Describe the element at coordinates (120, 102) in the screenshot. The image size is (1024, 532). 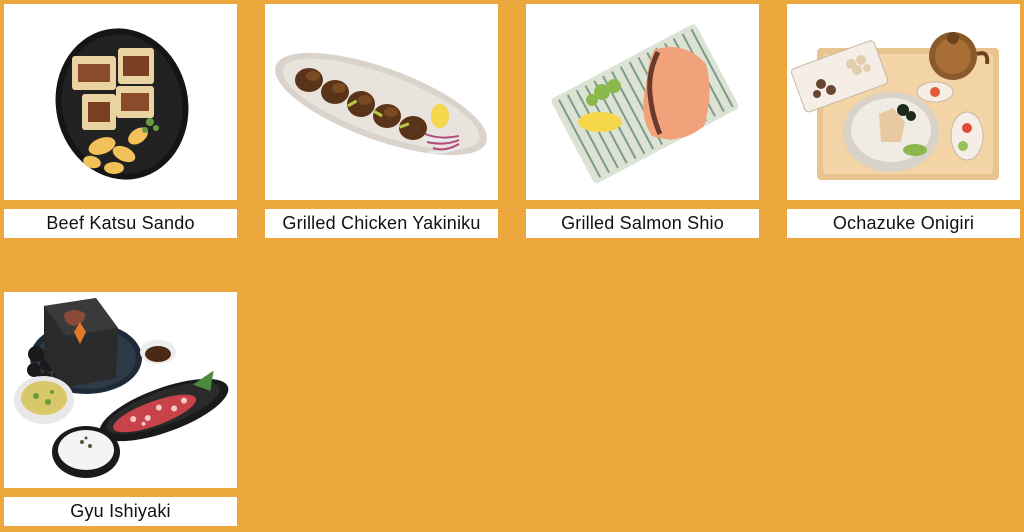
I see `beef-katsu-sando-photo` at that location.